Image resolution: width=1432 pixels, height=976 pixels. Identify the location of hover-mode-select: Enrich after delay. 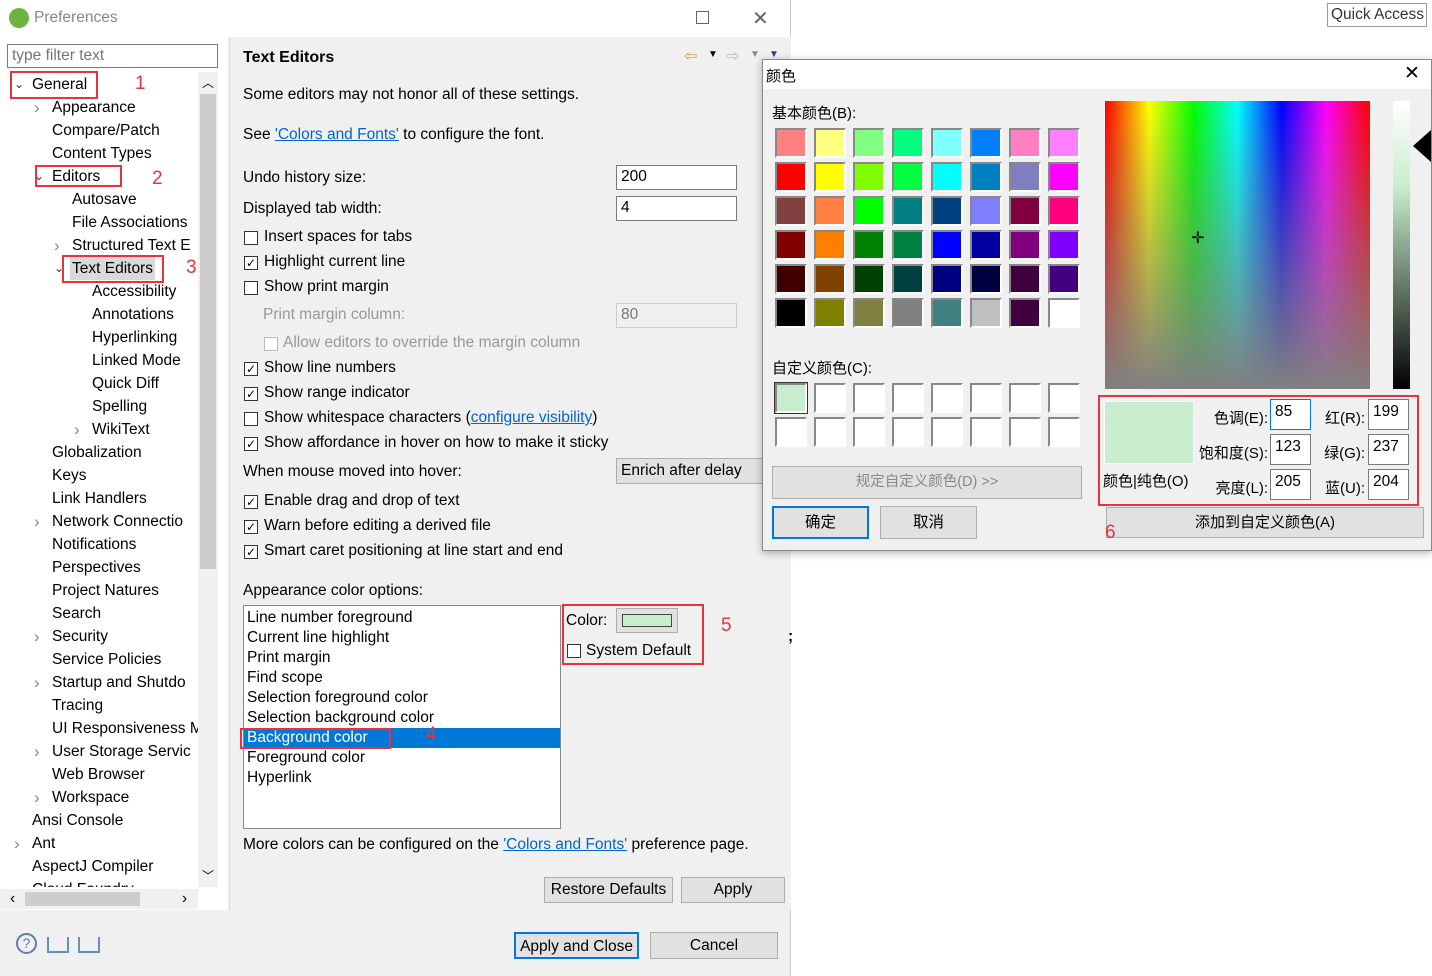
(696, 471).